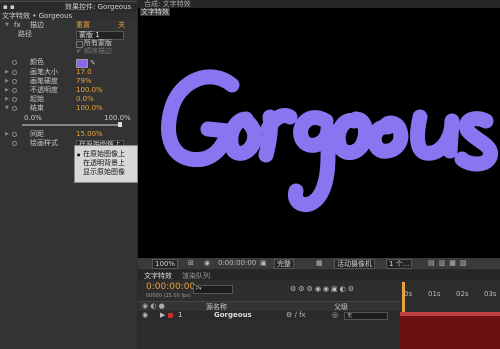 This screenshot has width=500, height=349. What do you see at coordinates (323, 289) in the screenshot?
I see `timeline-switch-icons: ⚙⚙⚙◉◉▣◐⚙` at bounding box center [323, 289].